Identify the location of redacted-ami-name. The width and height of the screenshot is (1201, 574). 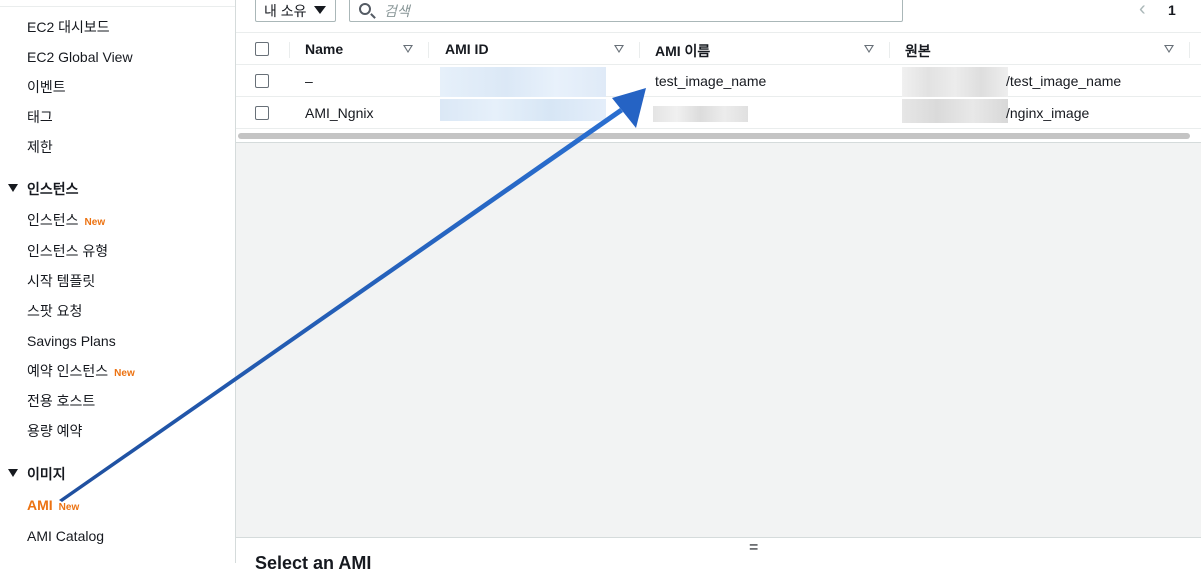
(700, 114).